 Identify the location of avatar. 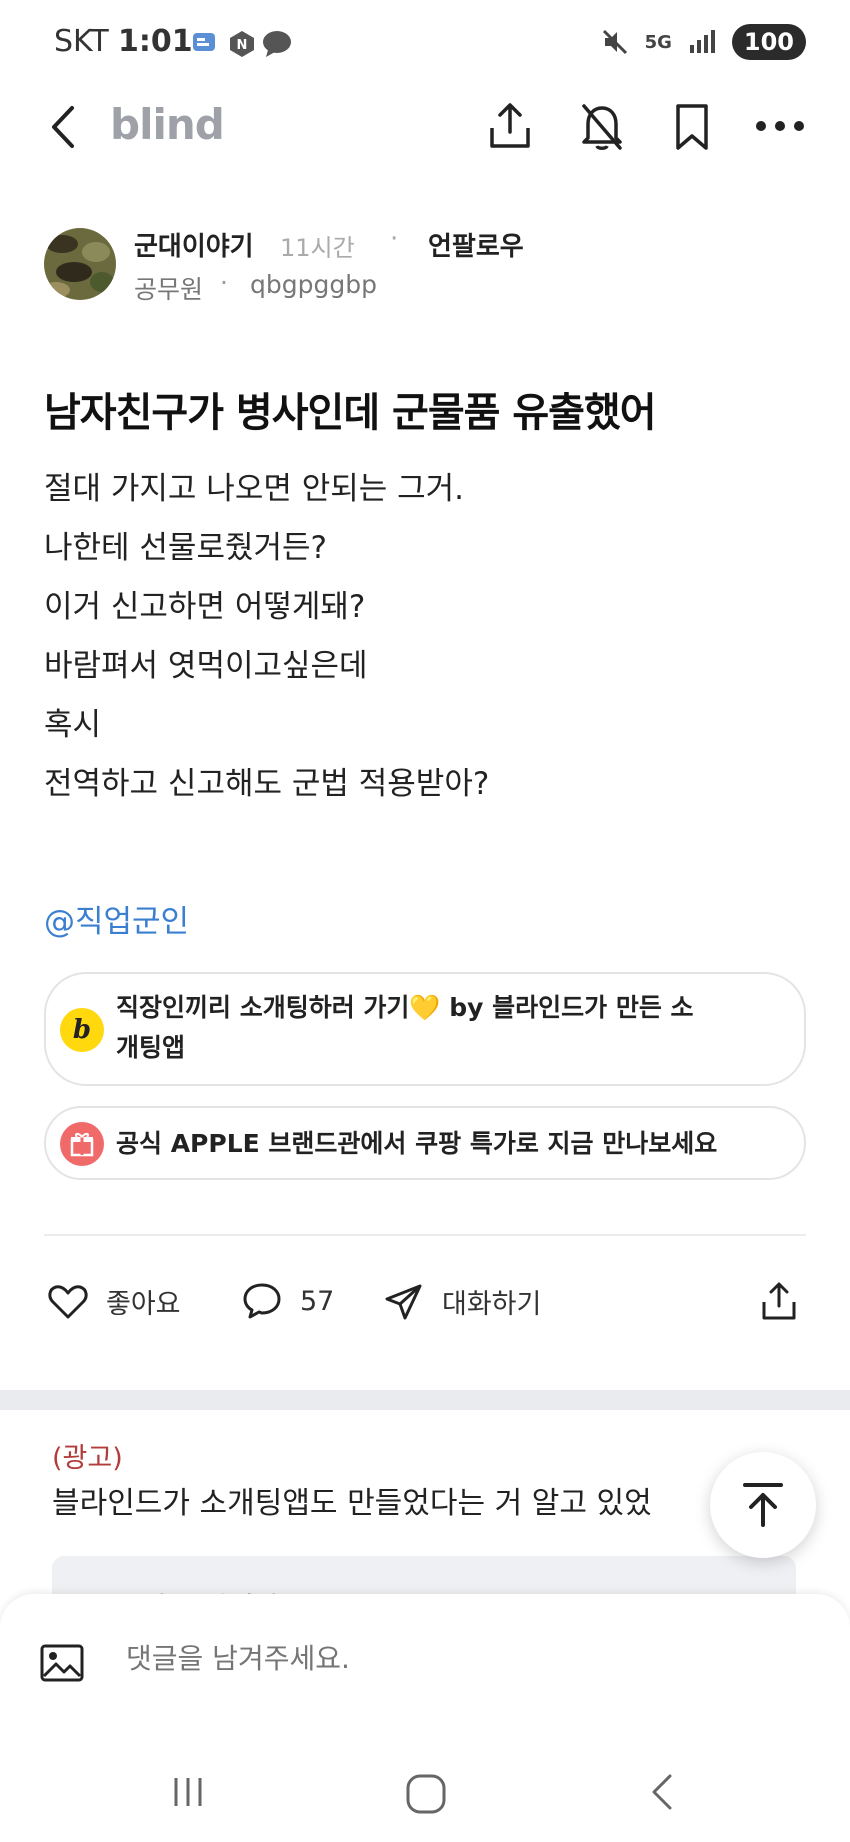
(80, 264).